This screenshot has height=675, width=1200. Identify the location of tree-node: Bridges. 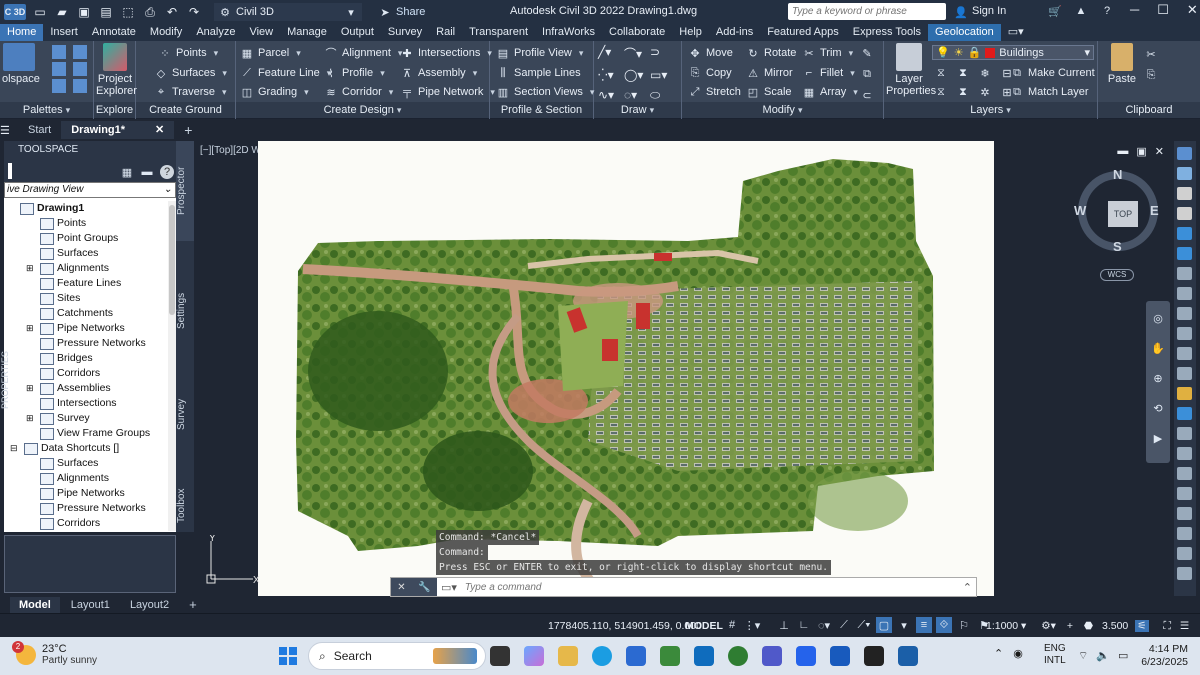
(86, 358).